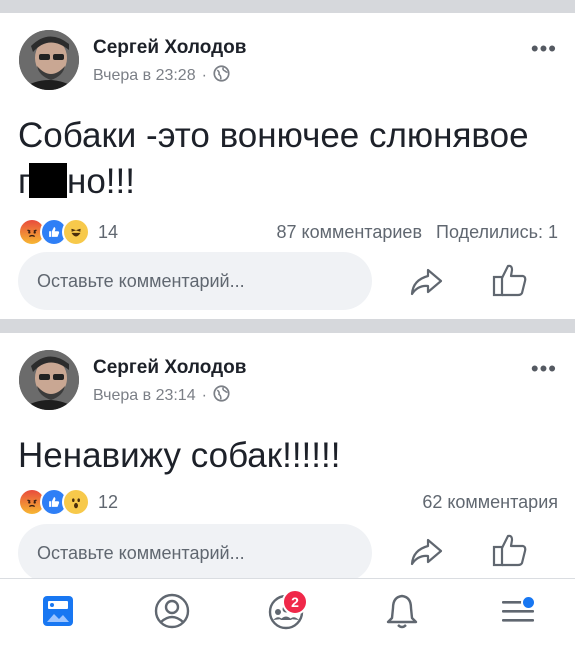 This screenshot has height=646, width=575. I want to click on post-stats: 14 87 комментариев Поделились: 1, so click(288, 232).